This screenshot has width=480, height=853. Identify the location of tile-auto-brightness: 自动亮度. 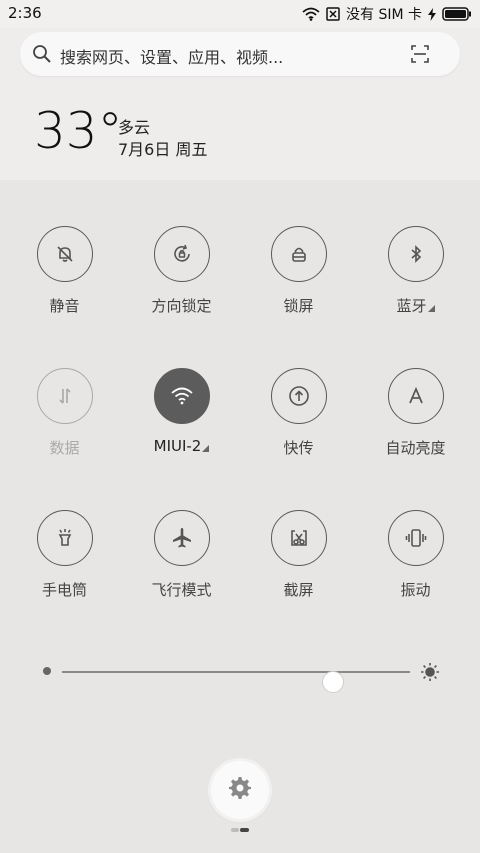
(415, 413).